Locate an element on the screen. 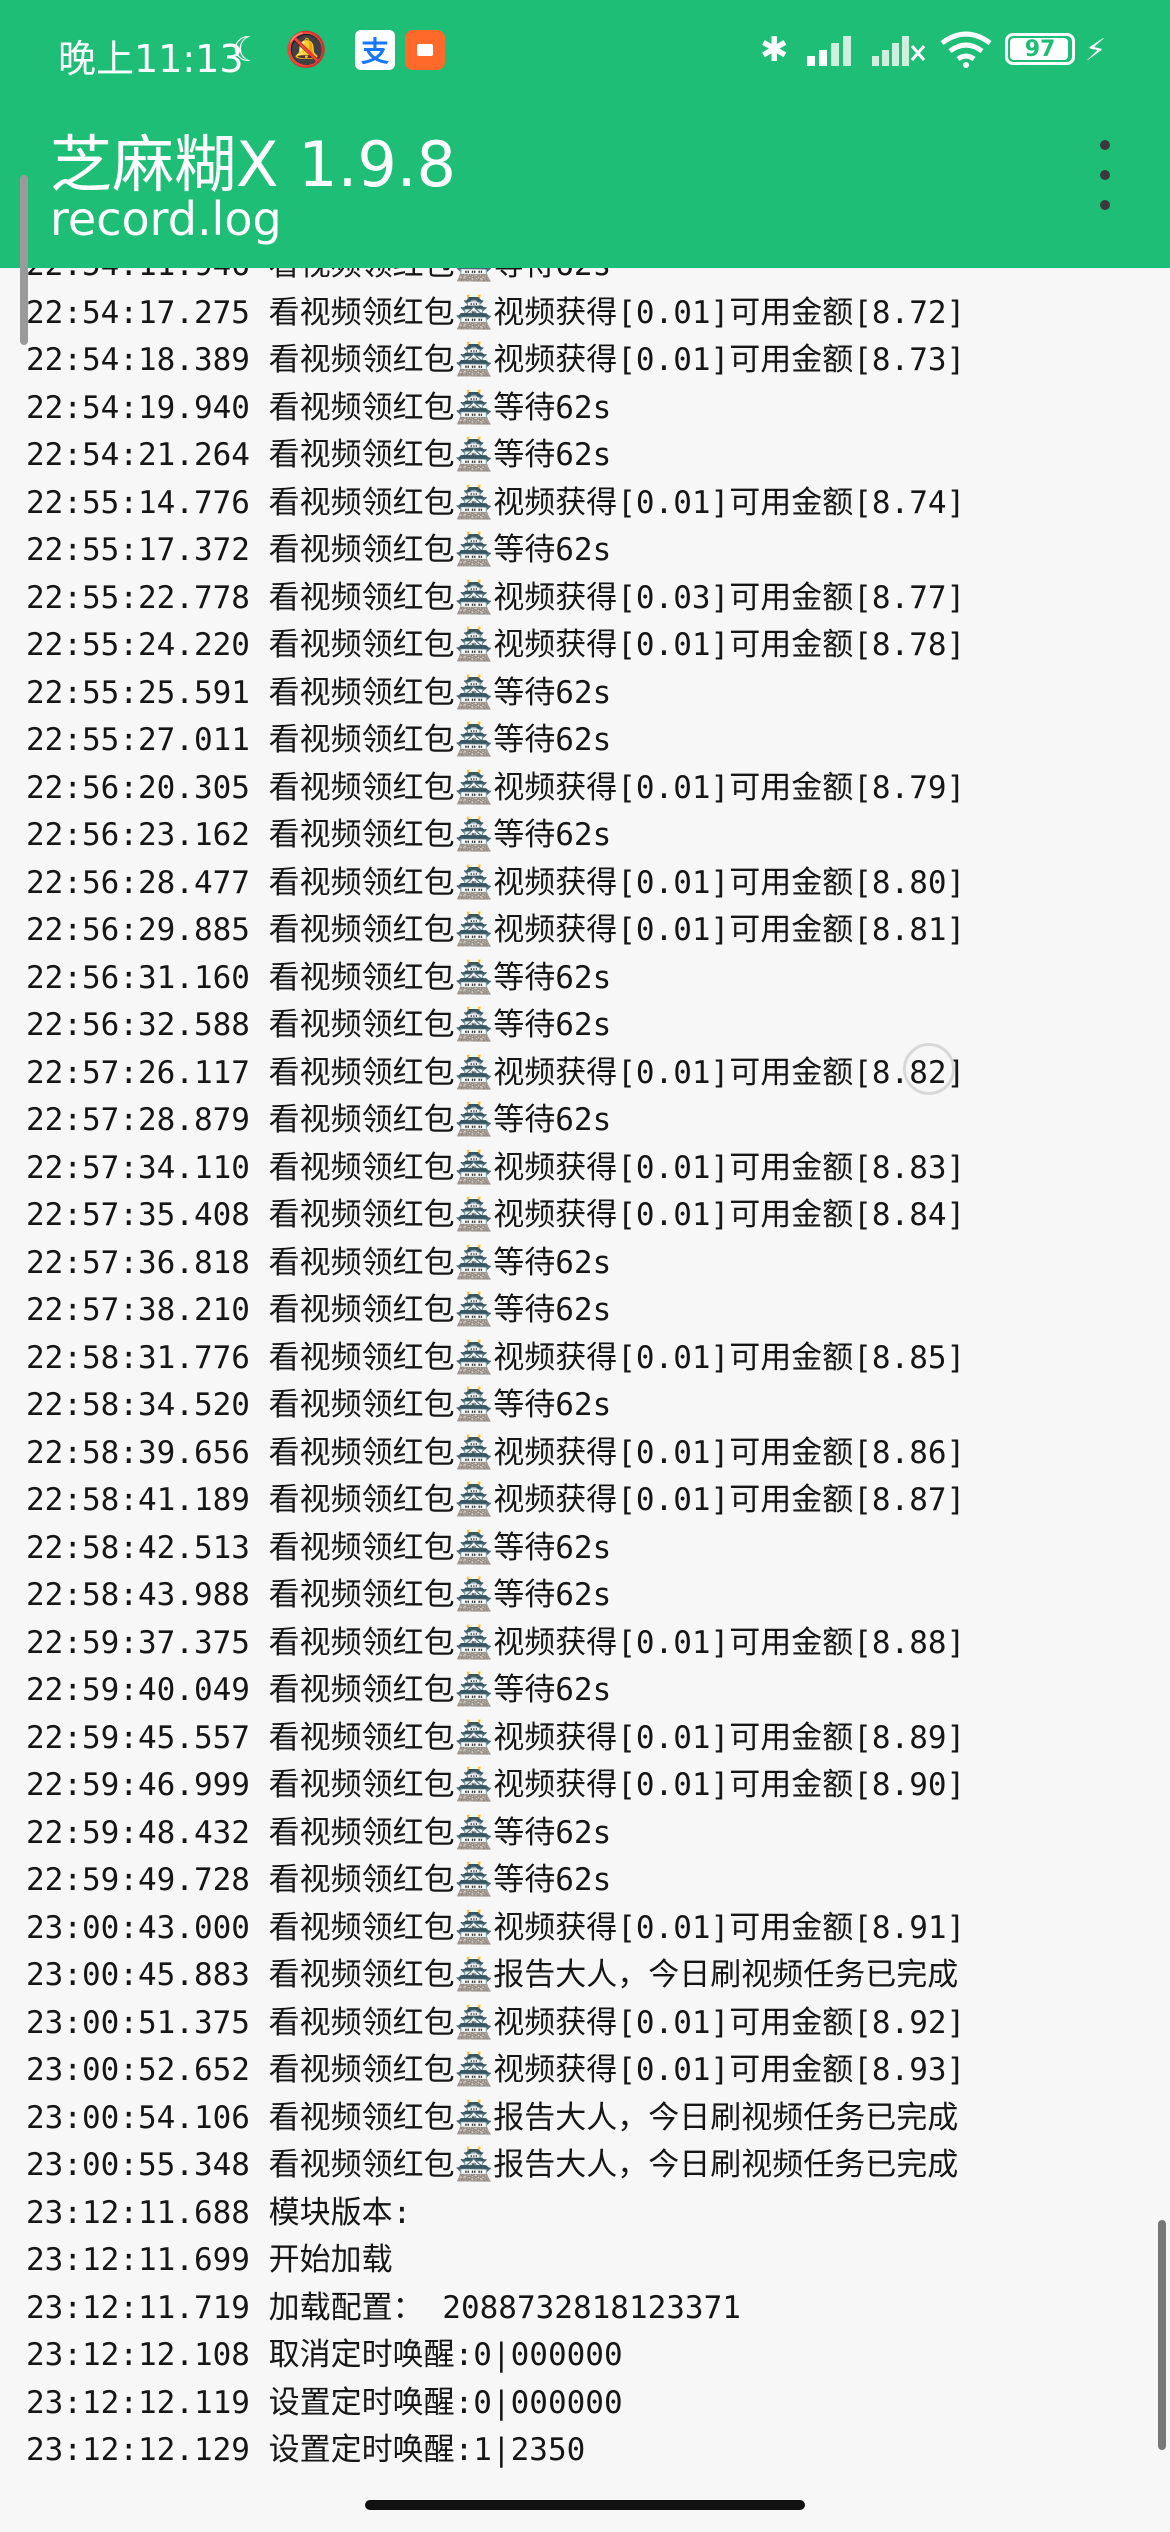 The width and height of the screenshot is (1170, 2532). log-line: 23:00:54.106 看视频领红包🏯报告大人，今日刷视频任务已完成 is located at coordinates (482, 2119).